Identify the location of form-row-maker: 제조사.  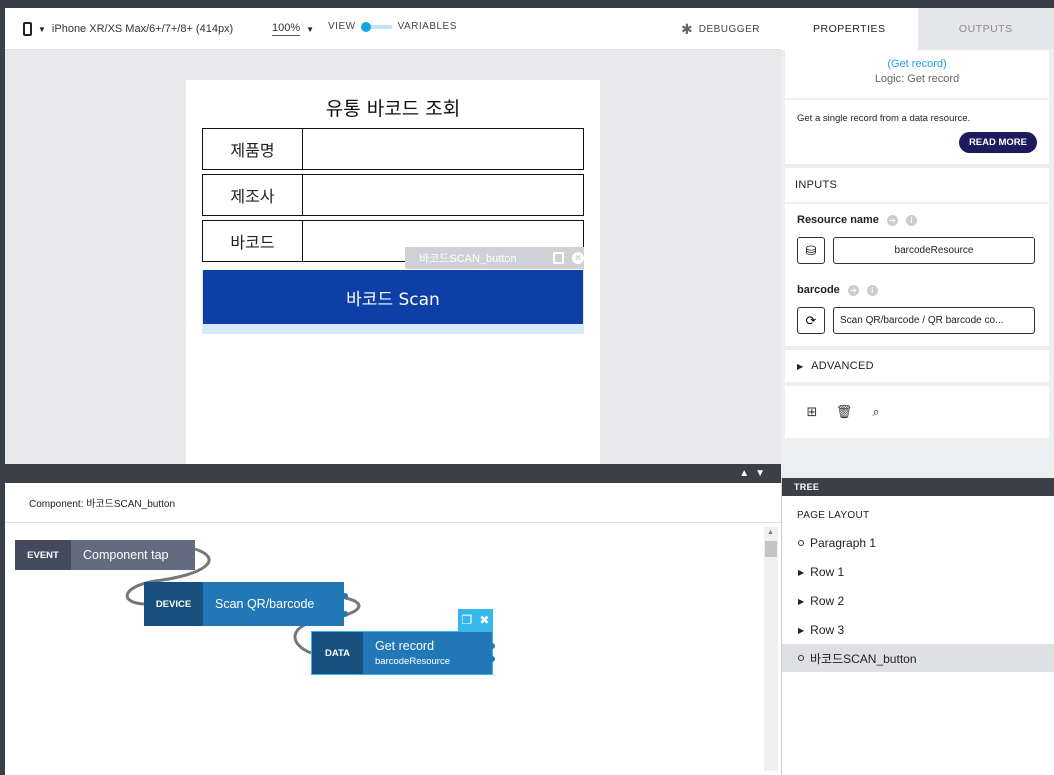
(393, 195).